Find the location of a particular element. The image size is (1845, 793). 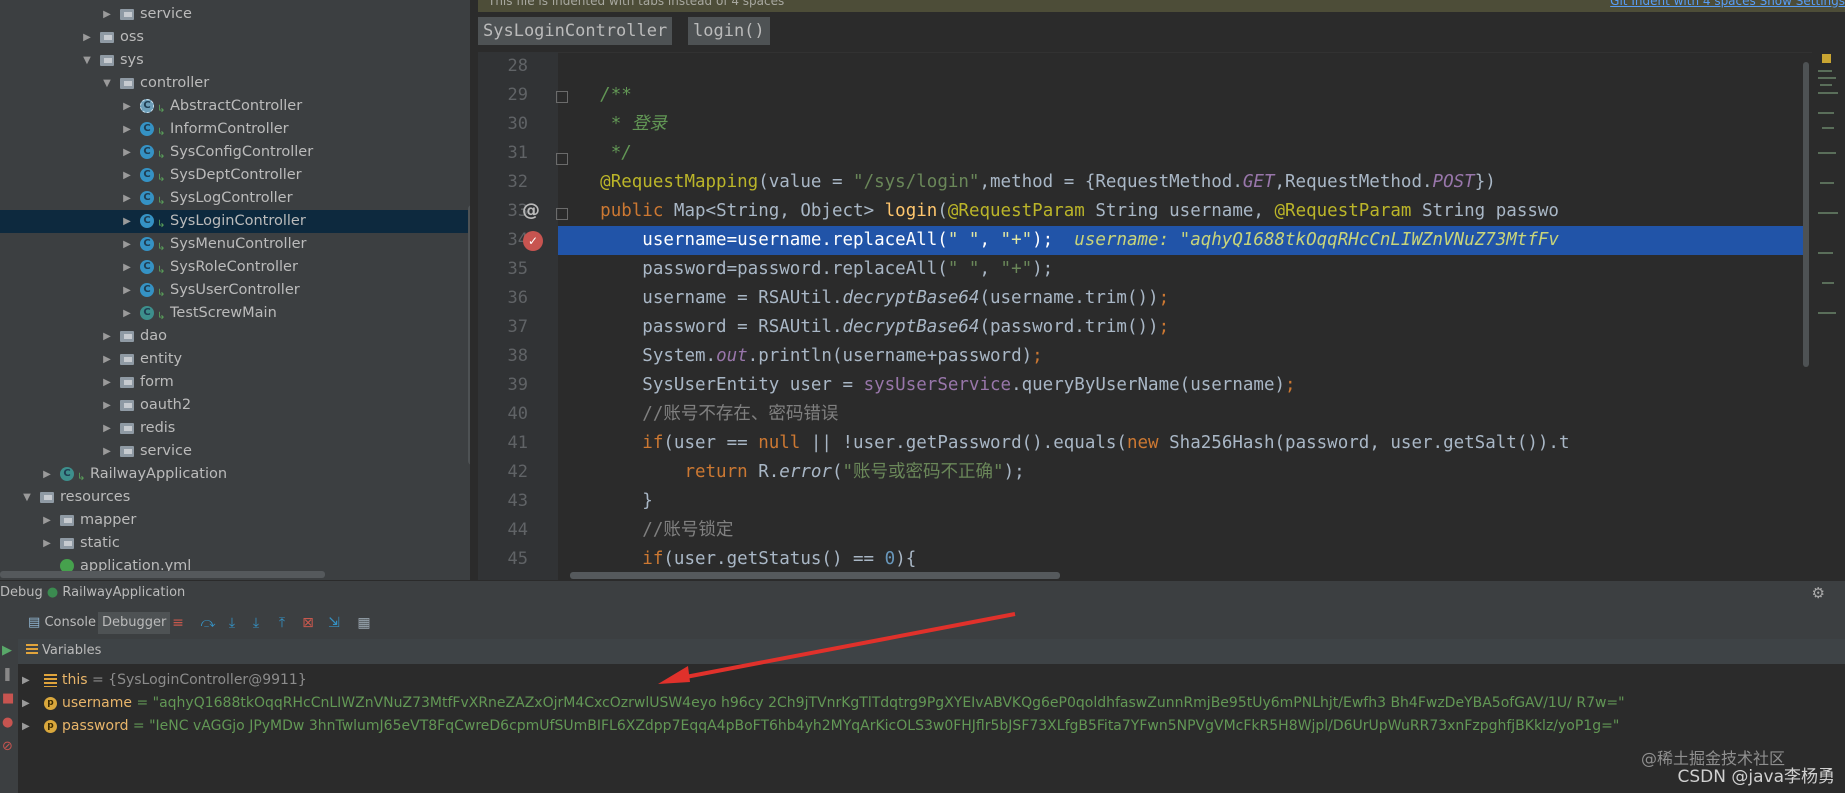

tree-item-testscrewmain: ▶ C ↳ TestScrewMain is located at coordinates (235, 313).